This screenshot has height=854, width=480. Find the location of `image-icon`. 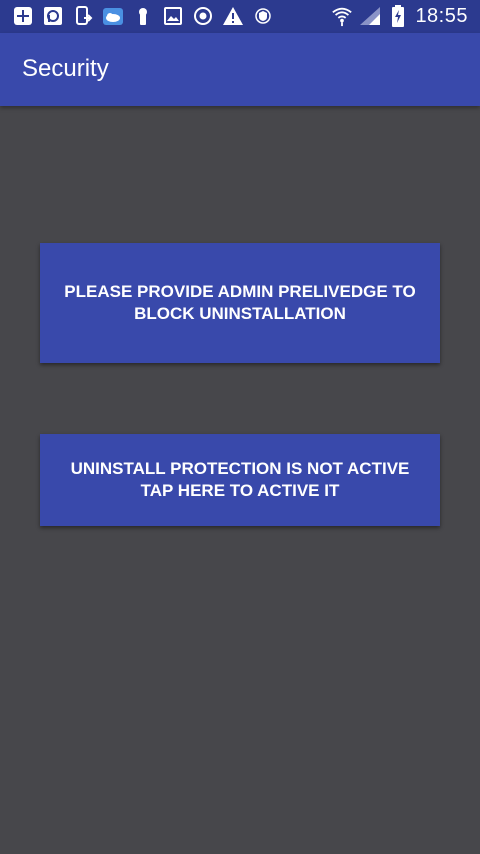

image-icon is located at coordinates (173, 16).